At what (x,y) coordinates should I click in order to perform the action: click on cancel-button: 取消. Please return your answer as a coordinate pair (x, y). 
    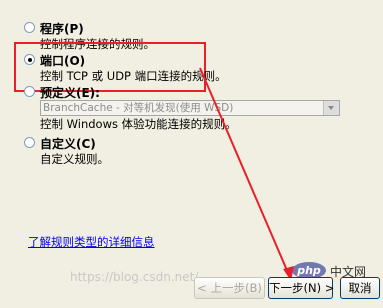
    Looking at the image, I should click on (360, 288).